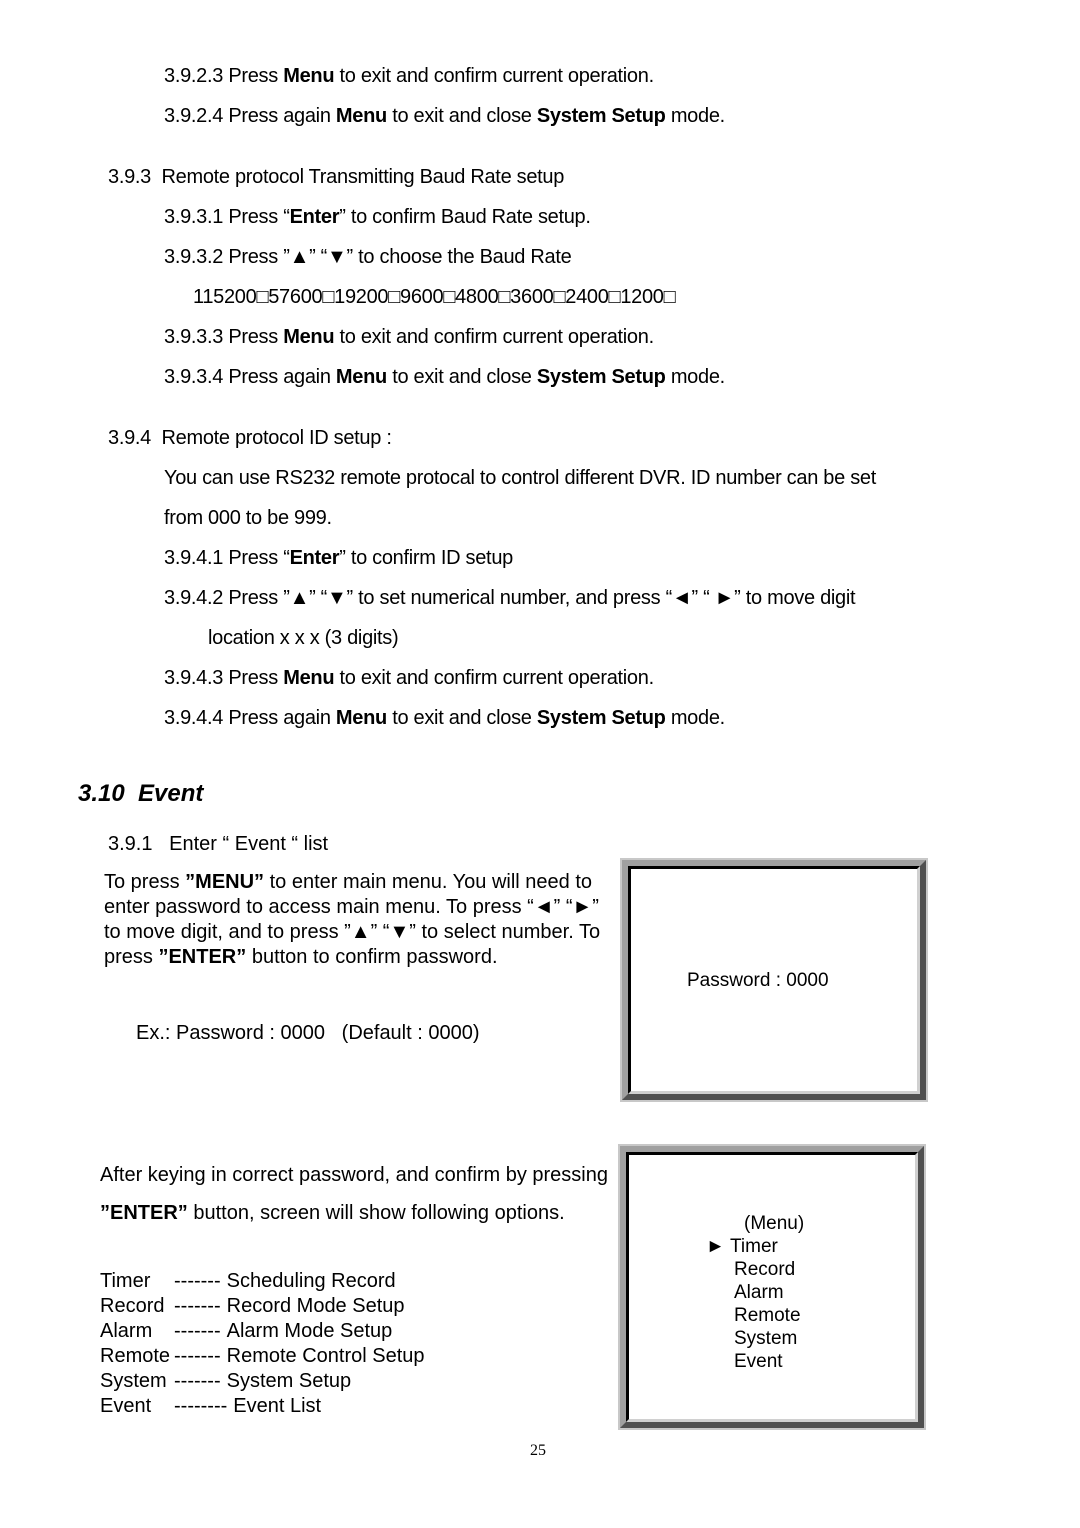 The width and height of the screenshot is (1080, 1528). I want to click on step-number: 3.9.3.2, so click(194, 257).